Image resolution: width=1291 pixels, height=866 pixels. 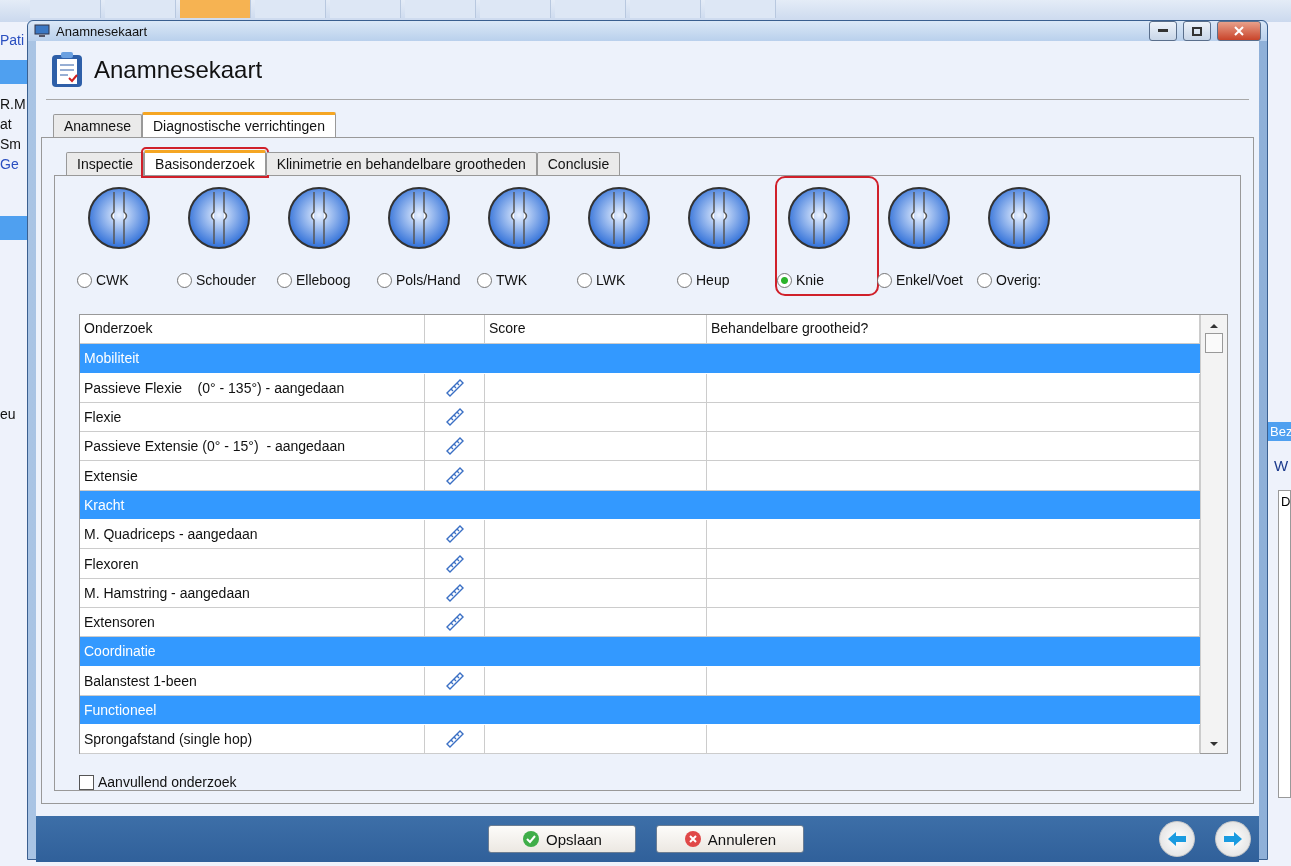 I want to click on background-text: Sm, so click(x=11, y=144).